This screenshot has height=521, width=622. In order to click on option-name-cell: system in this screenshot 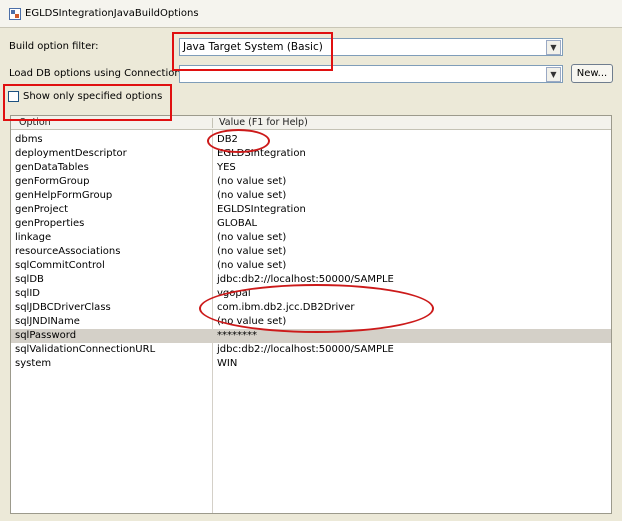, I will do `click(33, 363)`.